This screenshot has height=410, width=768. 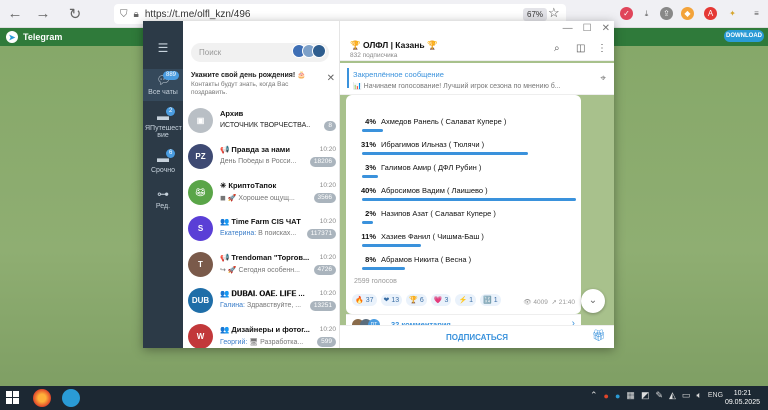 I want to click on download-icon: ⤓, so click(x=646, y=13).